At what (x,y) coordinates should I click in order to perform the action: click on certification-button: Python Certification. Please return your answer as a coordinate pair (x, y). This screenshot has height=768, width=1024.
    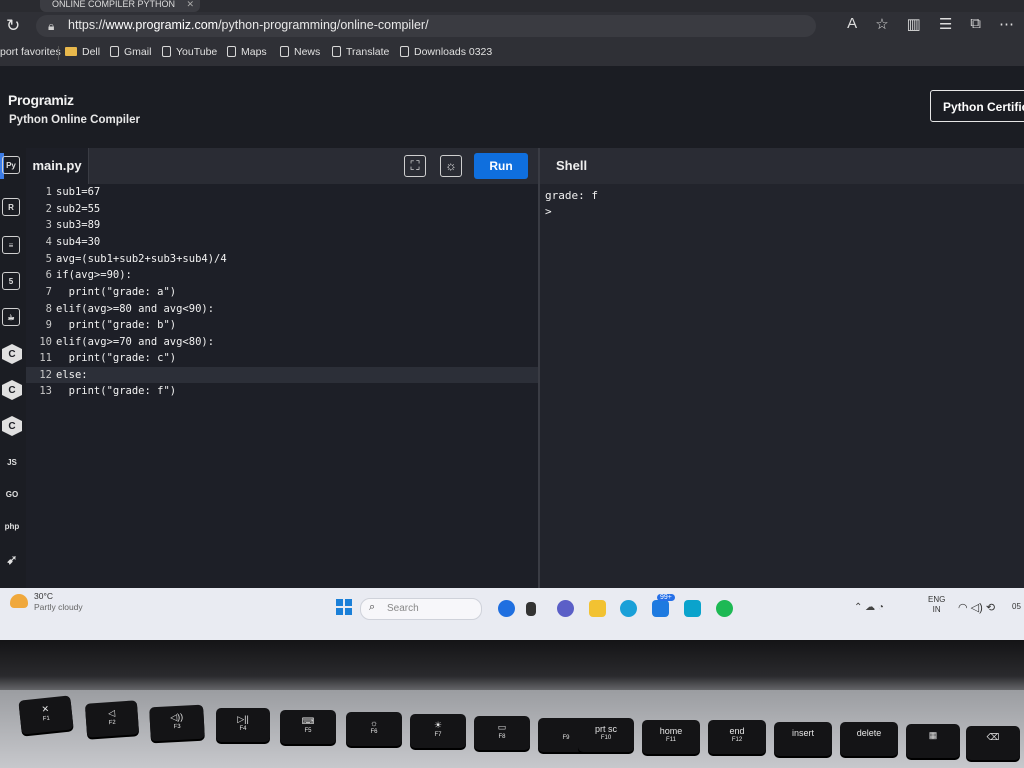
    Looking at the image, I should click on (977, 106).